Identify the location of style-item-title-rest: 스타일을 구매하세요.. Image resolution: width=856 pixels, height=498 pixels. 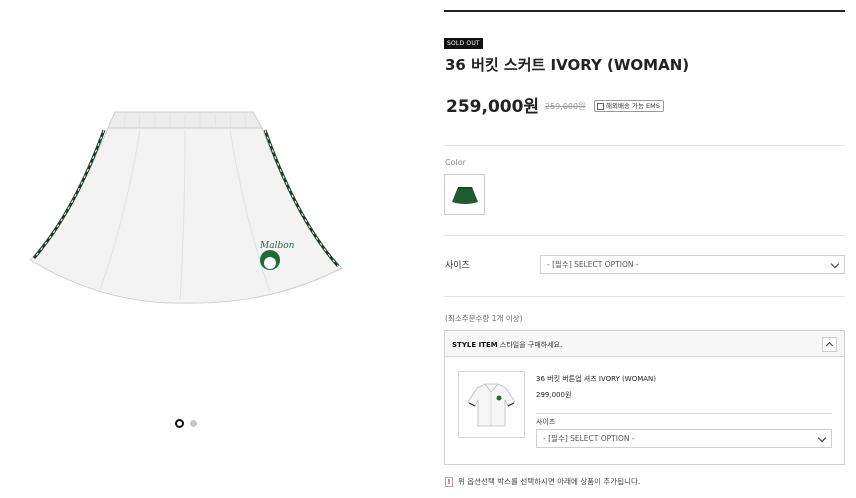
(530, 345).